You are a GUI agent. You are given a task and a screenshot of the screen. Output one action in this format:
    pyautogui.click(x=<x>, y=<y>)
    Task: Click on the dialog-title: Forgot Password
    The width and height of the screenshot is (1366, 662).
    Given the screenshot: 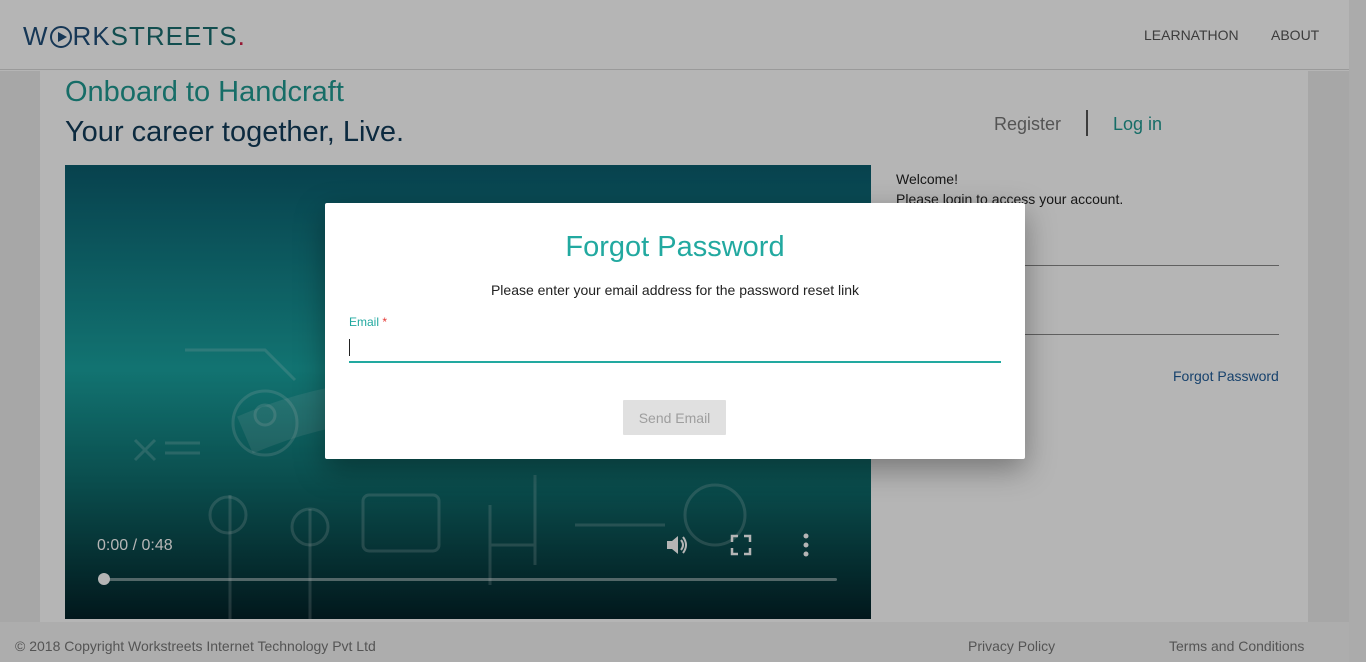 What is the action you would take?
    pyautogui.click(x=675, y=247)
    